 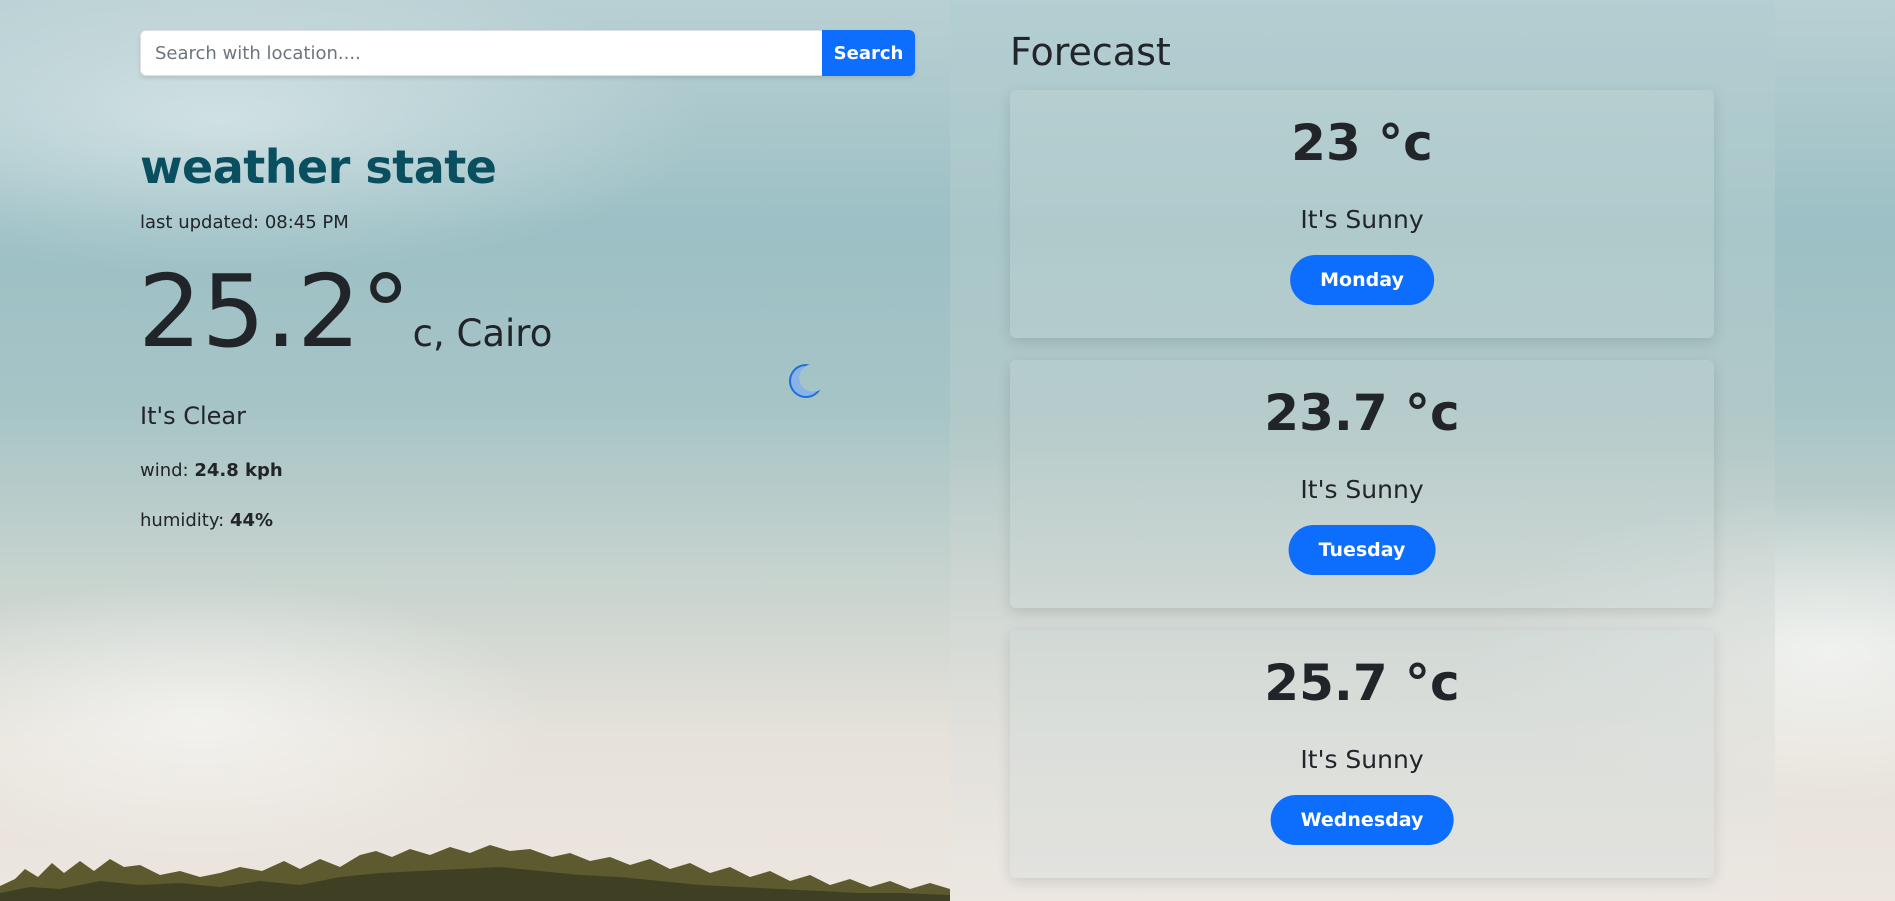 I want to click on forecast-temperature: 25.7 °c, so click(x=1362, y=683).